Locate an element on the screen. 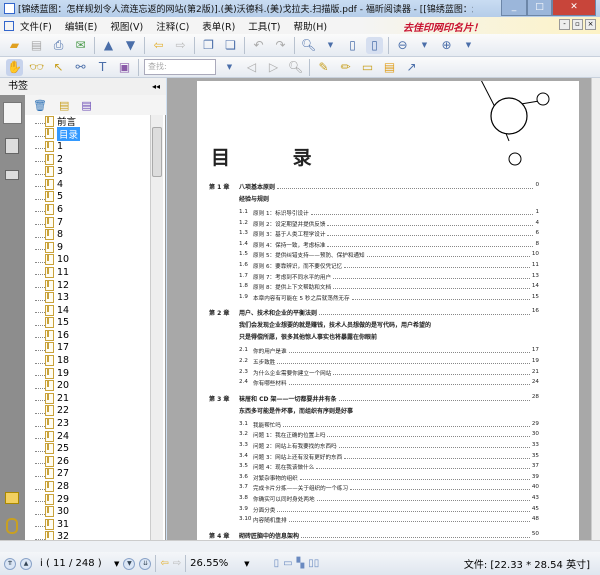 This screenshot has height=575, width=600. toc-entry: 只是得偿所愿，很多其他惊人事实也将暴露在你眼前 is located at coordinates (308, 336).